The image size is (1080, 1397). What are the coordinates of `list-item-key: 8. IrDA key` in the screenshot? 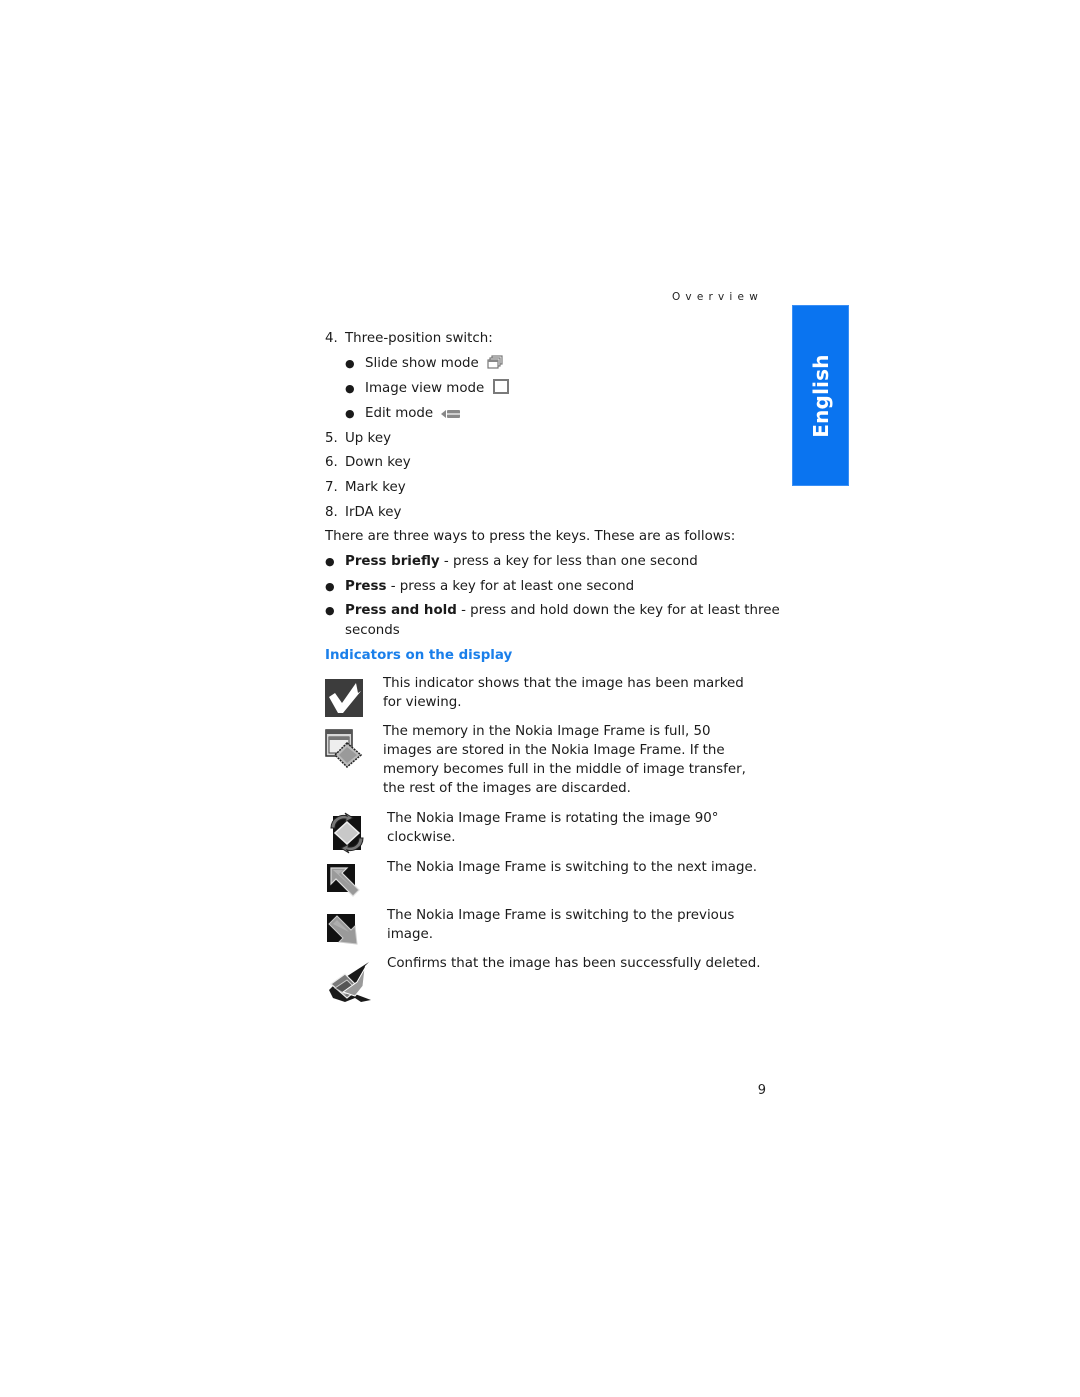 It's located at (363, 512).